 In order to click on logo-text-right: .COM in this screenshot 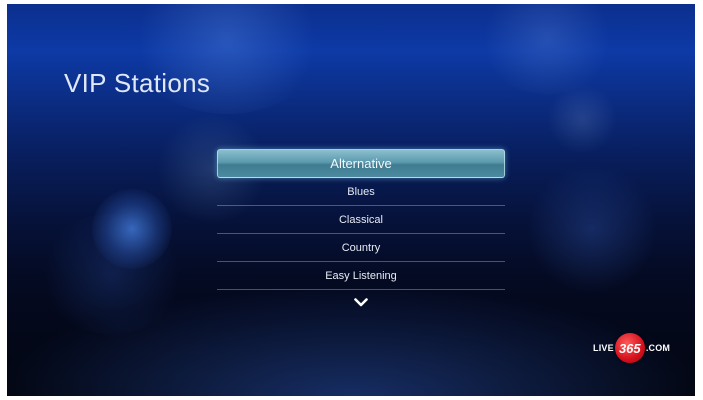, I will do `click(658, 348)`.